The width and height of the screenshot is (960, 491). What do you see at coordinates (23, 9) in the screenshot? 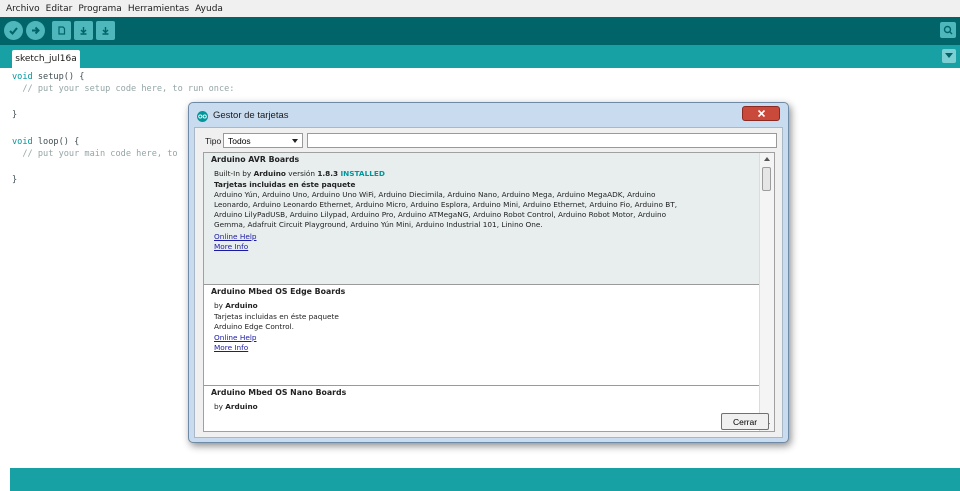
I see `menu-archivo: Archivo` at bounding box center [23, 9].